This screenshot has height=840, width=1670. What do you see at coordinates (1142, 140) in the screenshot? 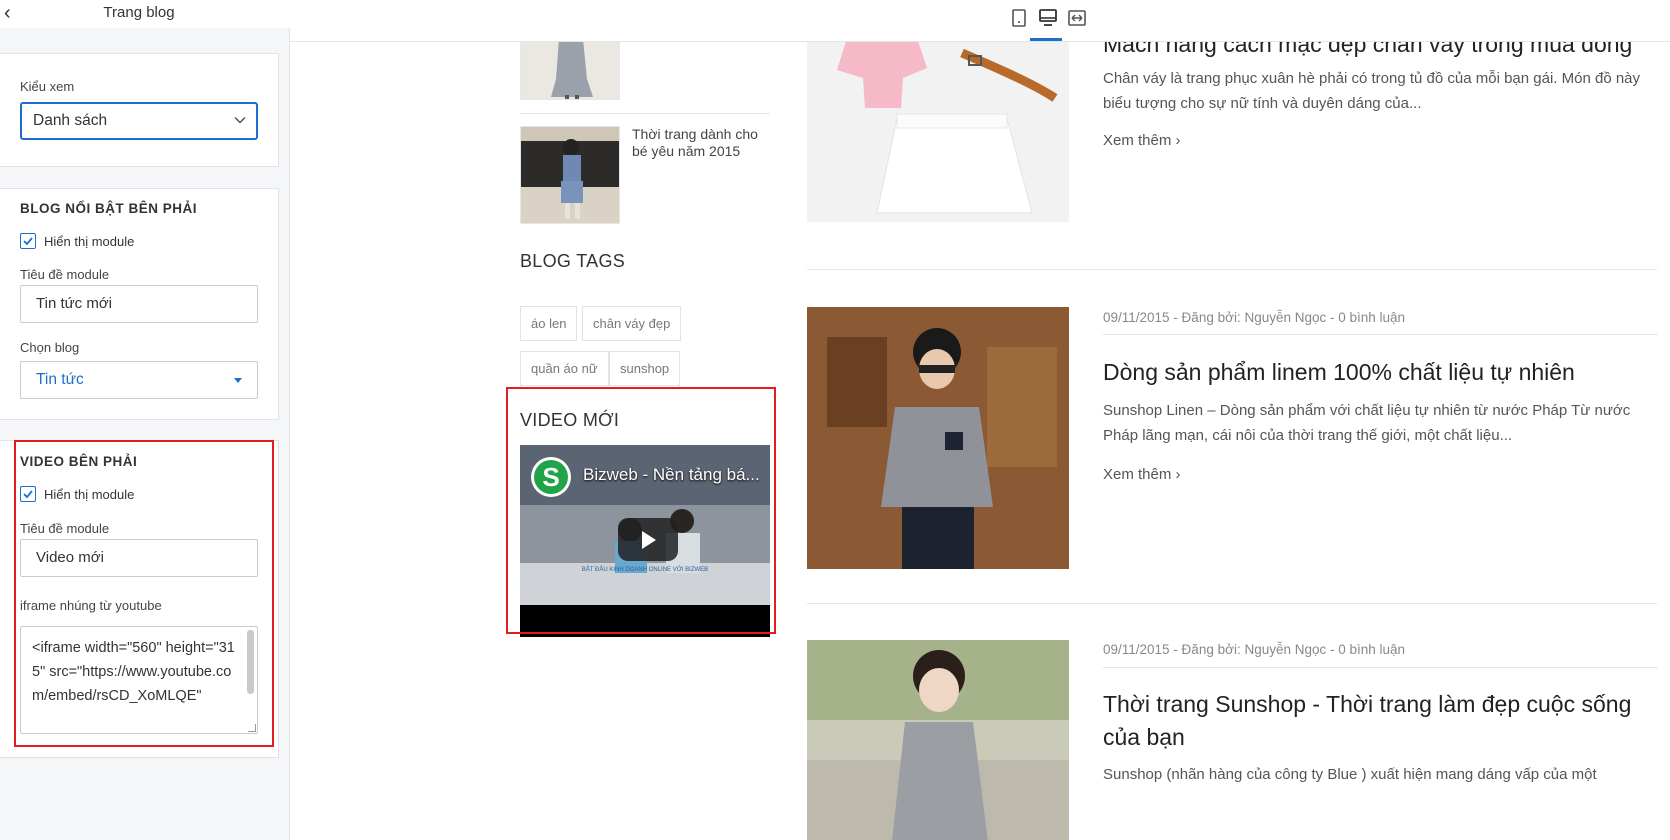
I see `read-more-link-1: Xem thêm ›` at bounding box center [1142, 140].